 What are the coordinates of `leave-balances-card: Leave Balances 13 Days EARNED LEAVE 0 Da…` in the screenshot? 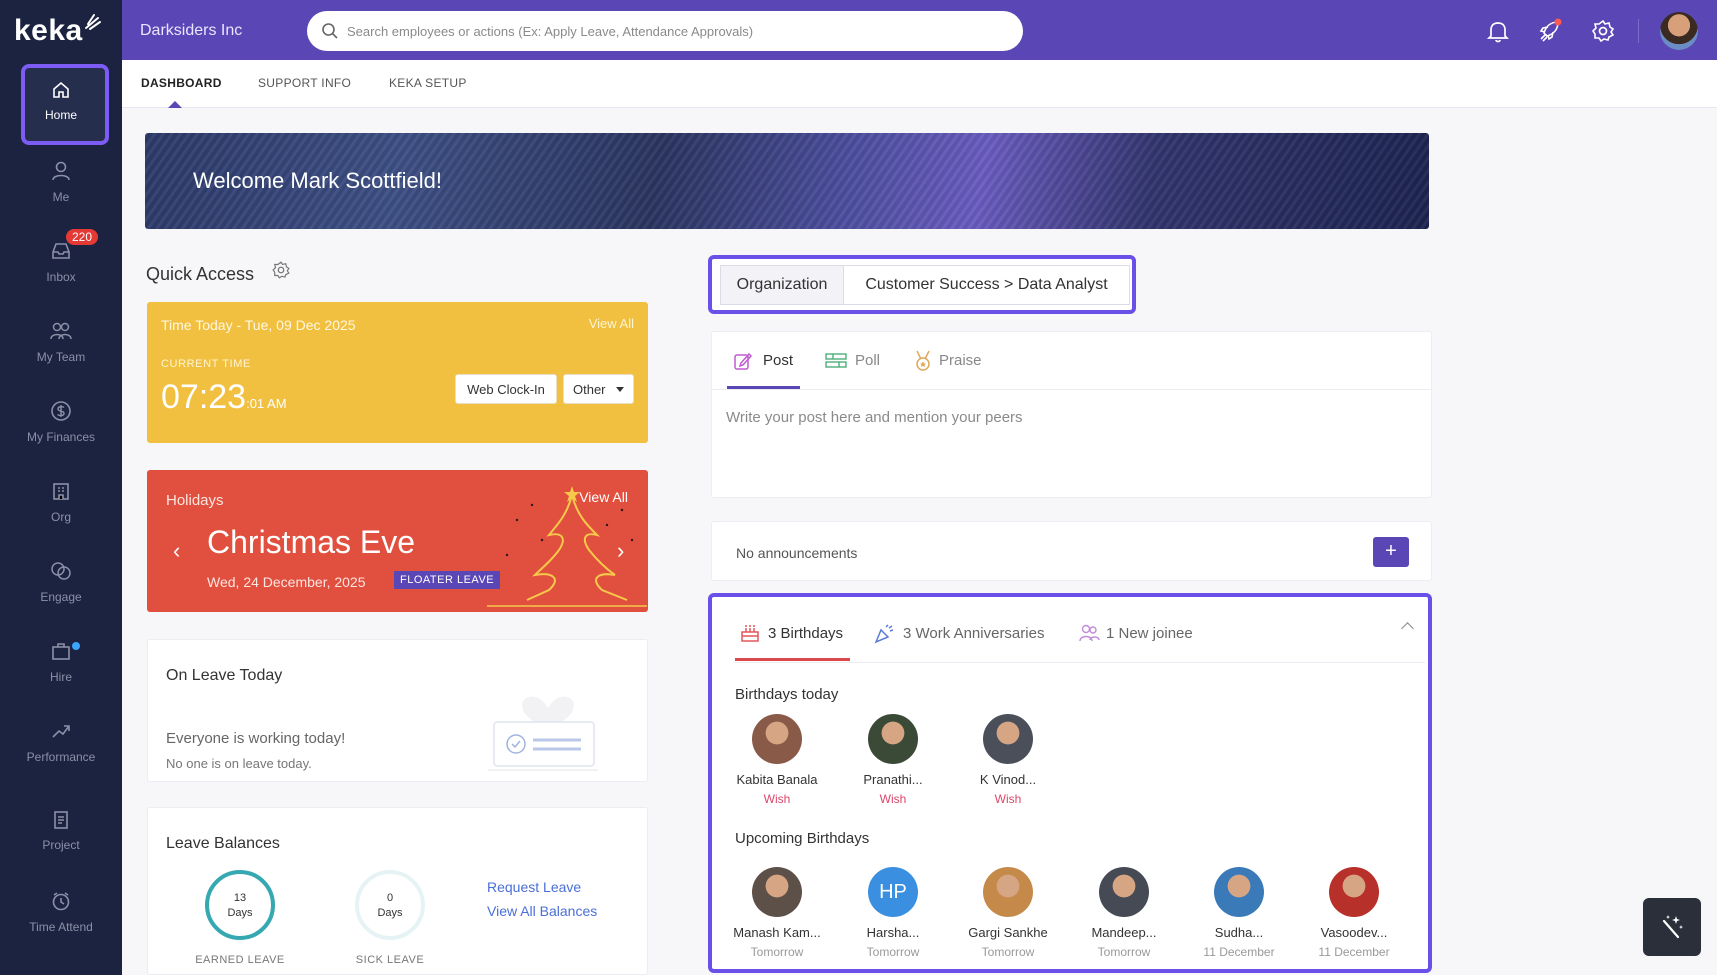 It's located at (397, 891).